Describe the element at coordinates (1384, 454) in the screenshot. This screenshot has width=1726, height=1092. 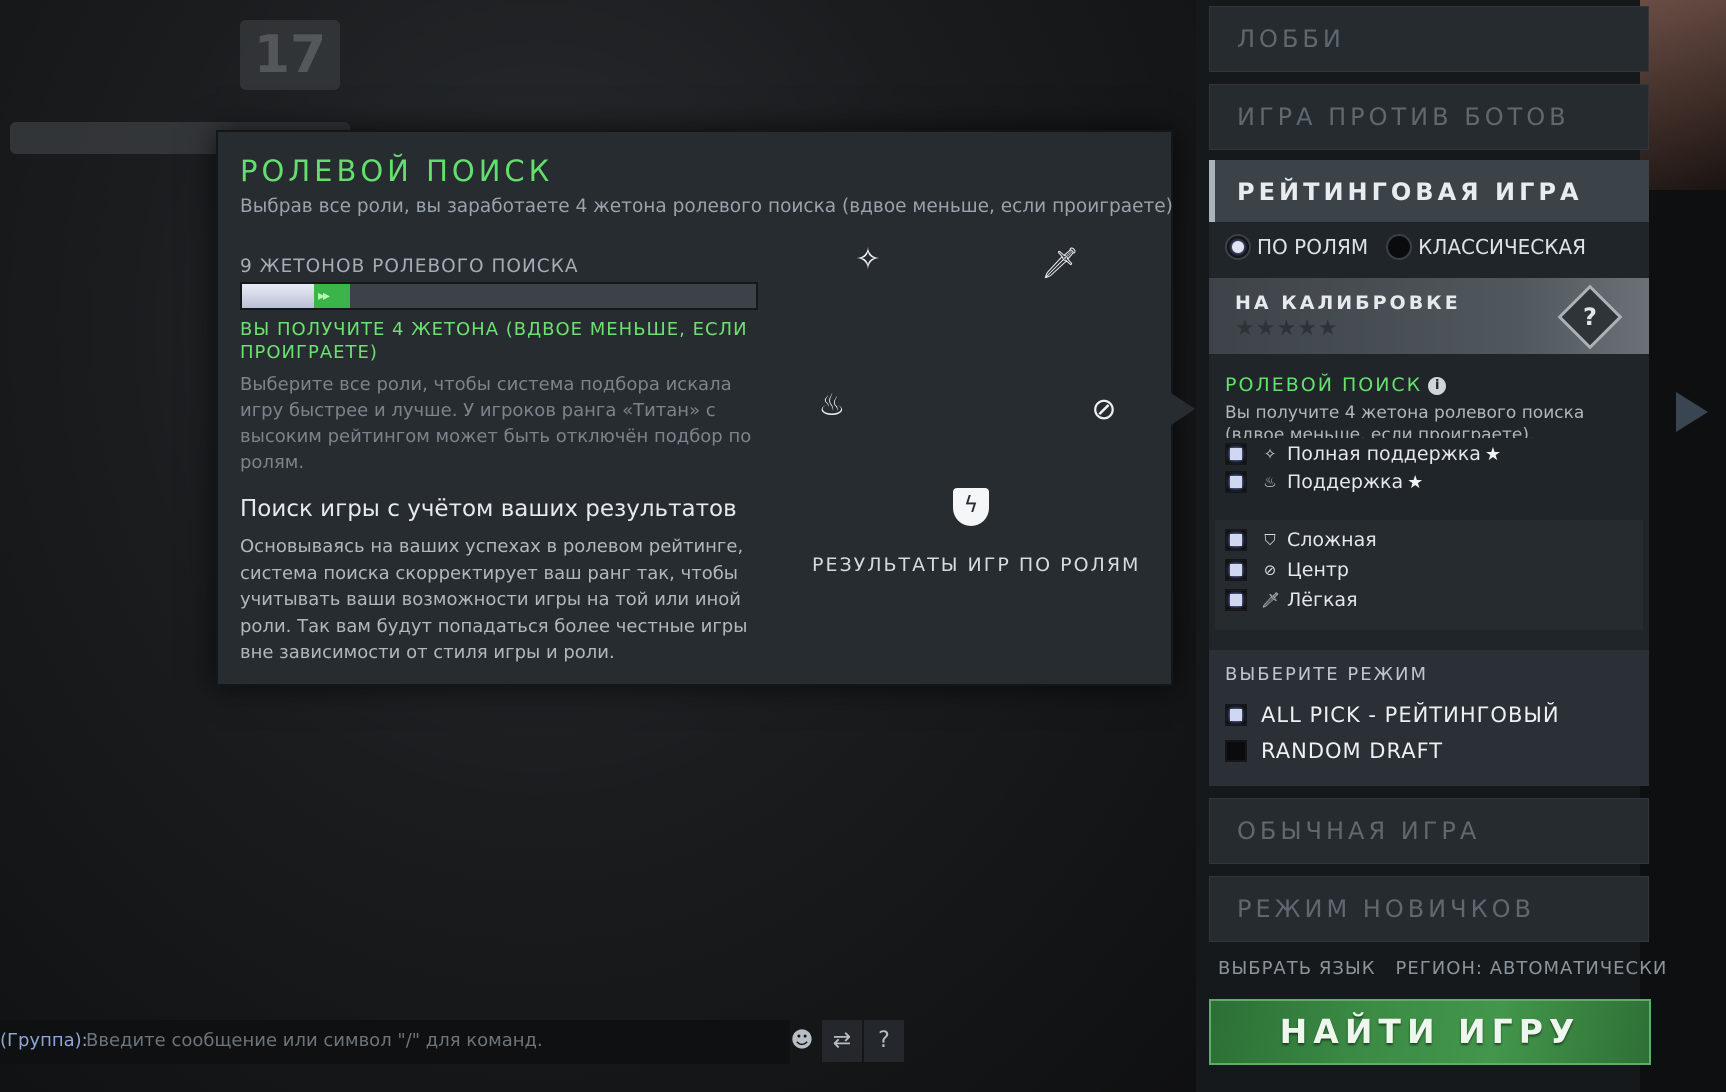
I see `role-name: Полная поддержка` at that location.